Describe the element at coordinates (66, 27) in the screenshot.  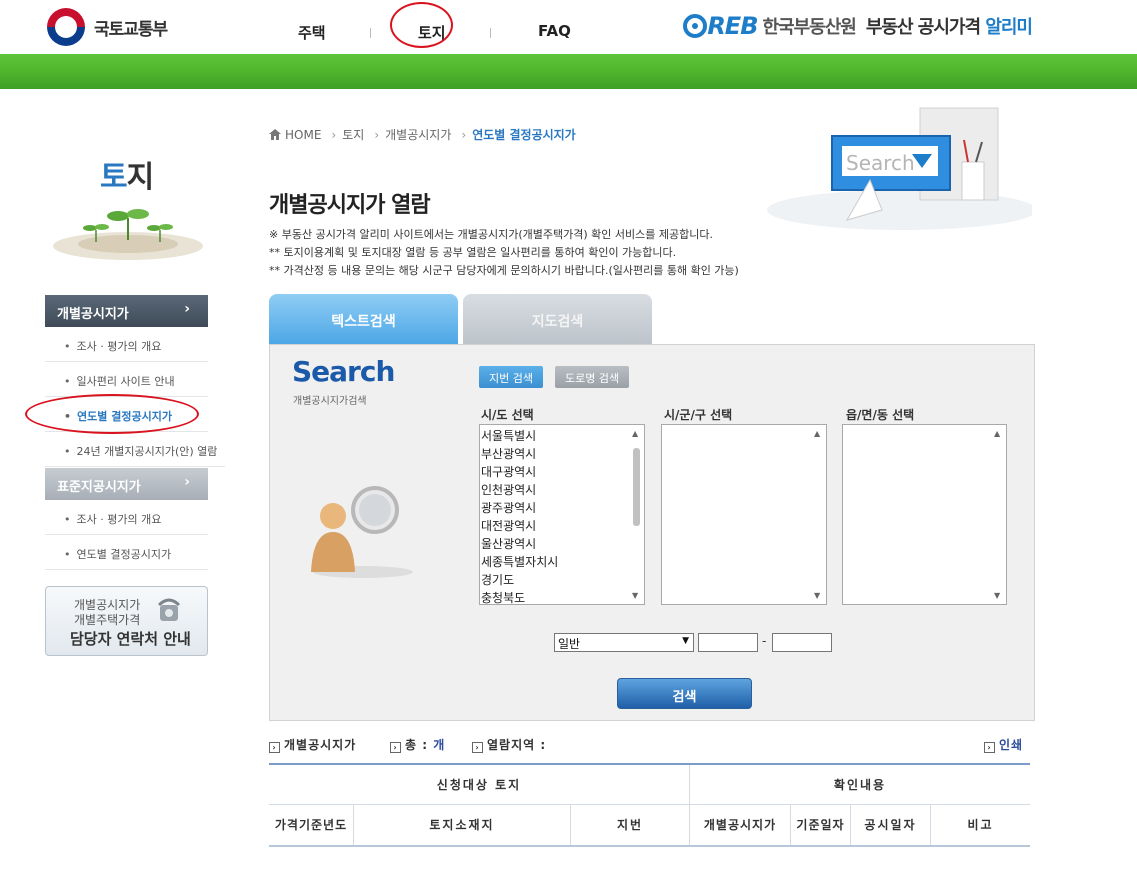
I see `taegeuk-icon` at that location.